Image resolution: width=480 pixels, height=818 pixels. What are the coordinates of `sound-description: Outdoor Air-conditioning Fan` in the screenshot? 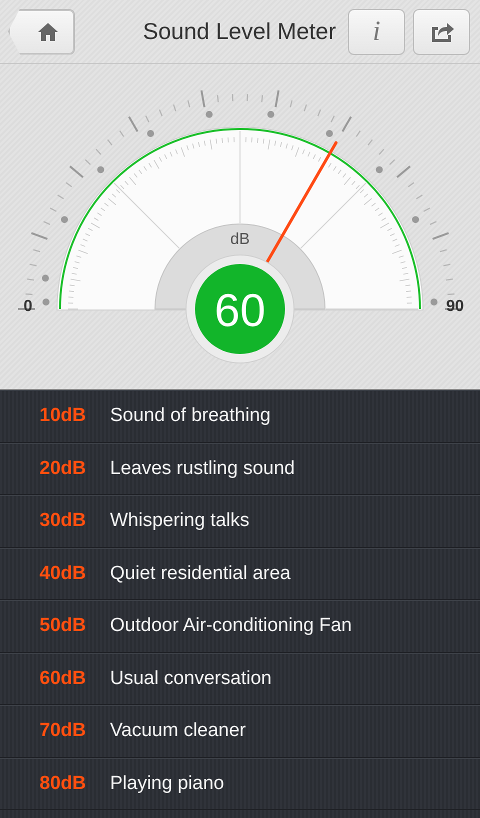 It's located at (231, 626).